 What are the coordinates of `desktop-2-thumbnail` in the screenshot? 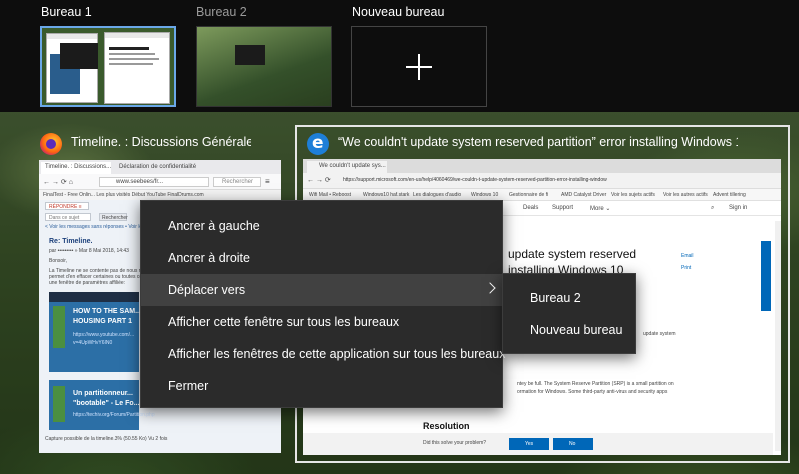 It's located at (264, 66).